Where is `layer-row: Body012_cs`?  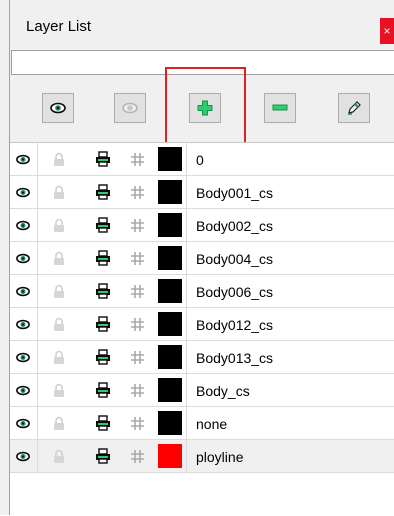
layer-row: Body012_cs is located at coordinates (202, 324).